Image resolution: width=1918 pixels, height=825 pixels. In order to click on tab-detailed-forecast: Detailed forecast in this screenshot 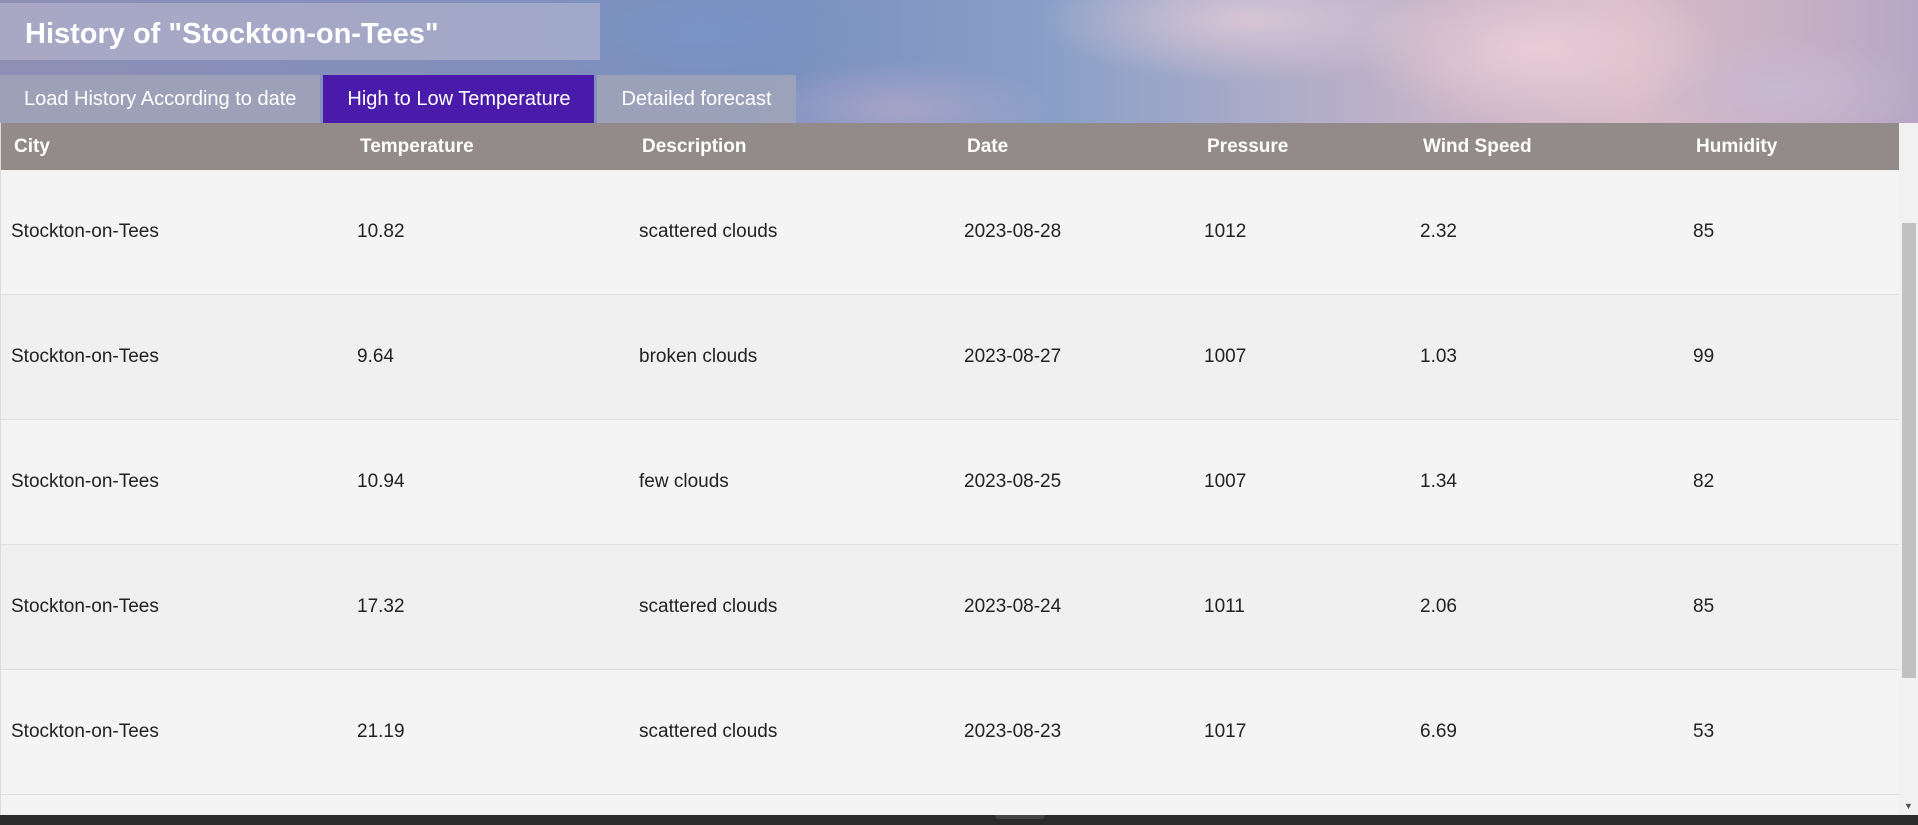, I will do `click(696, 99)`.